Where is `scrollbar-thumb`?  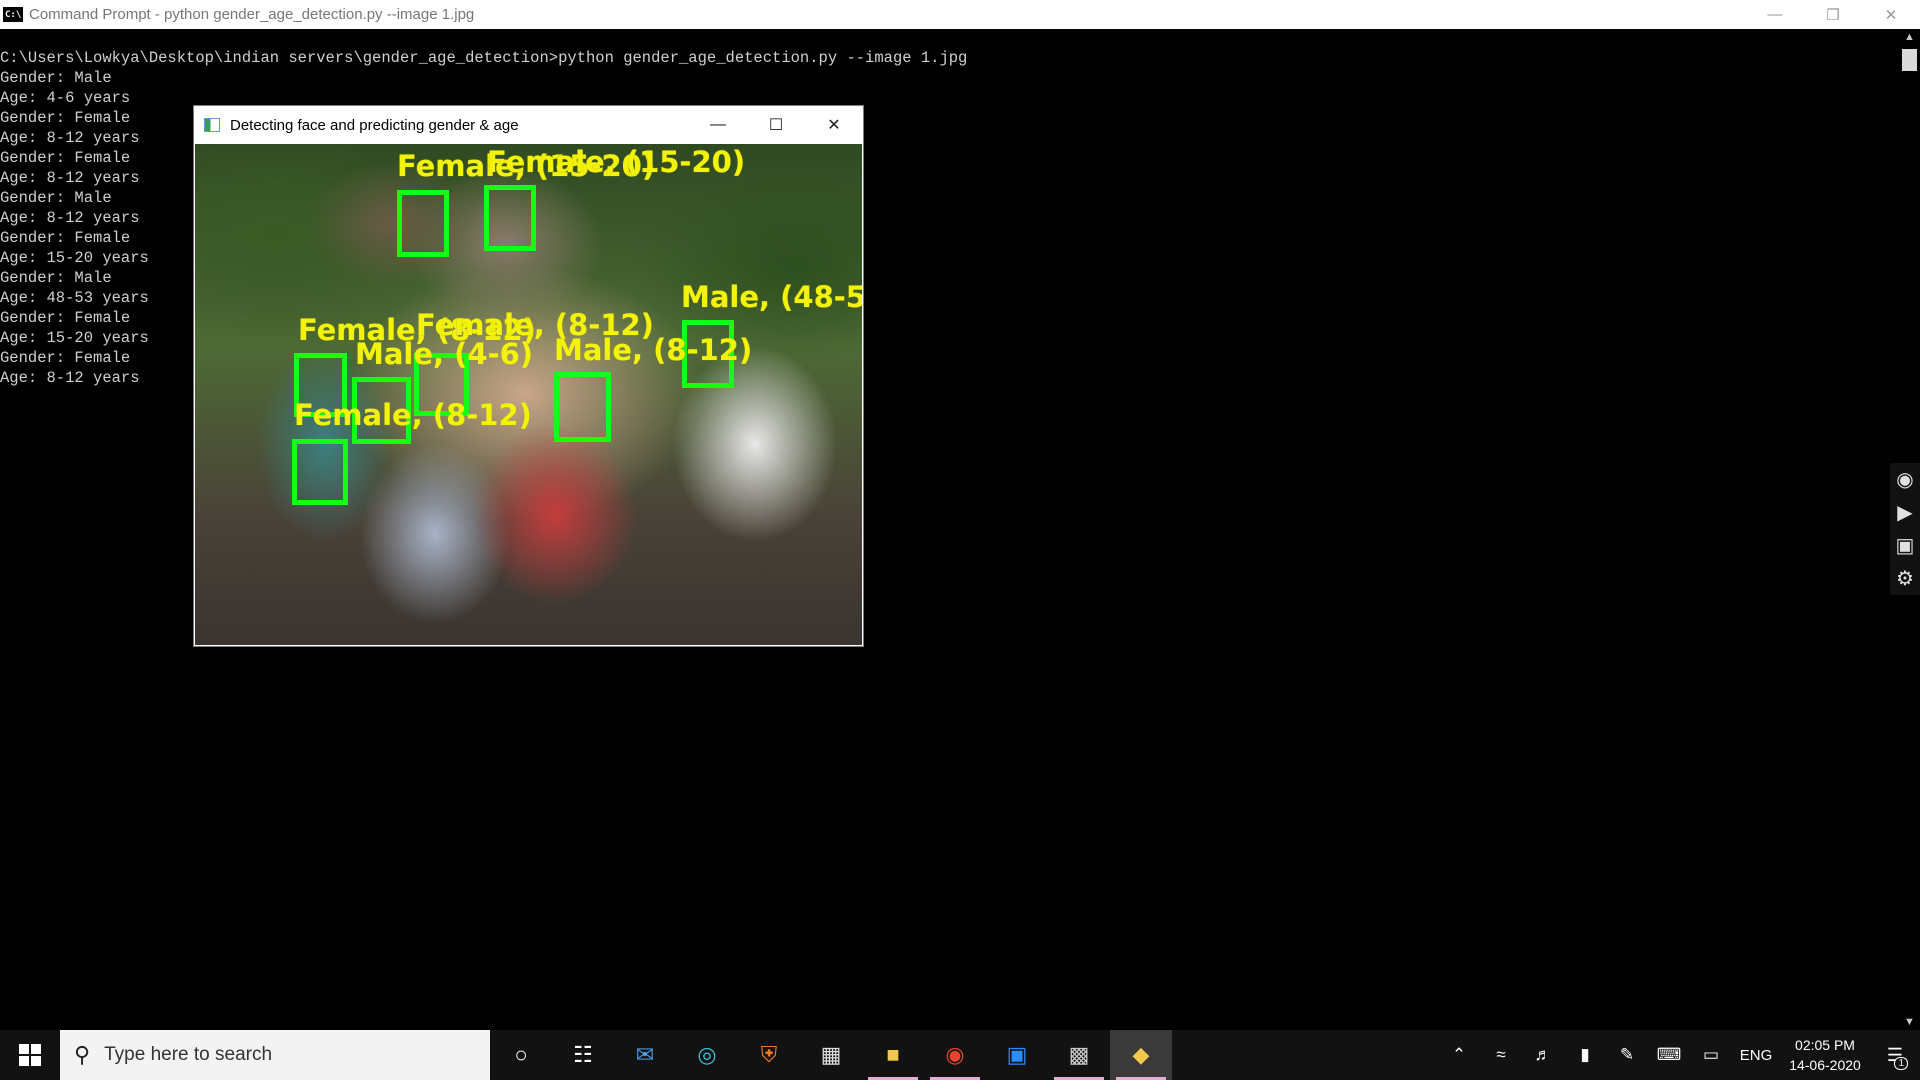 scrollbar-thumb is located at coordinates (1909, 60).